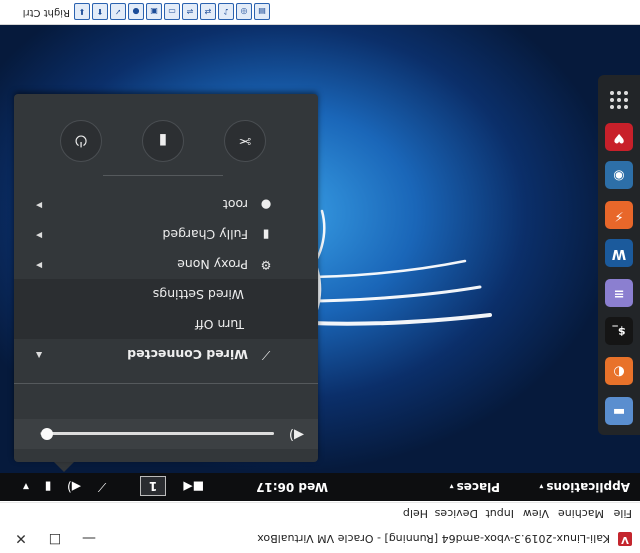  What do you see at coordinates (160, 433) in the screenshot?
I see `volume-slider-fill` at bounding box center [160, 433].